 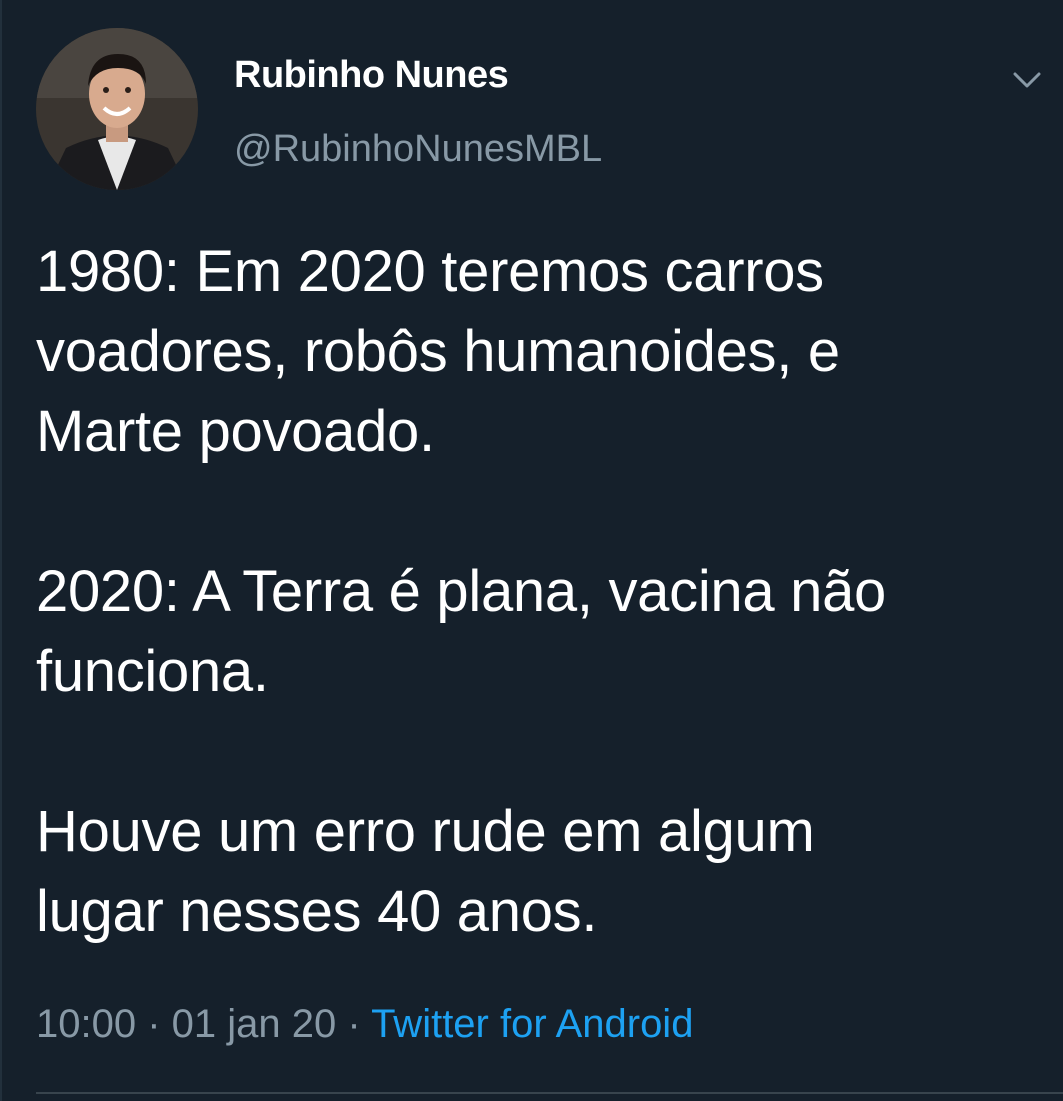 I want to click on tweet-text-line: Marte povoado., so click(x=235, y=431).